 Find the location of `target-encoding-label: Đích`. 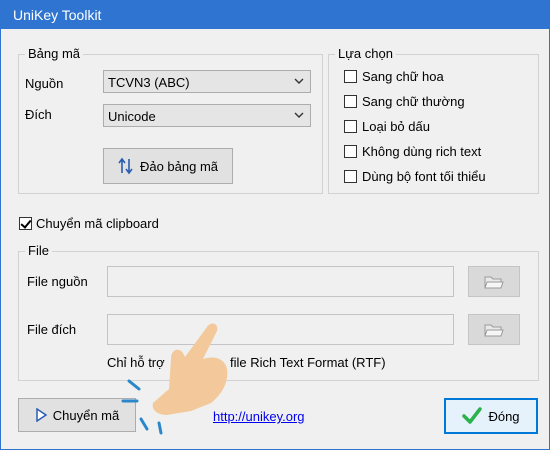

target-encoding-label: Đích is located at coordinates (38, 114).